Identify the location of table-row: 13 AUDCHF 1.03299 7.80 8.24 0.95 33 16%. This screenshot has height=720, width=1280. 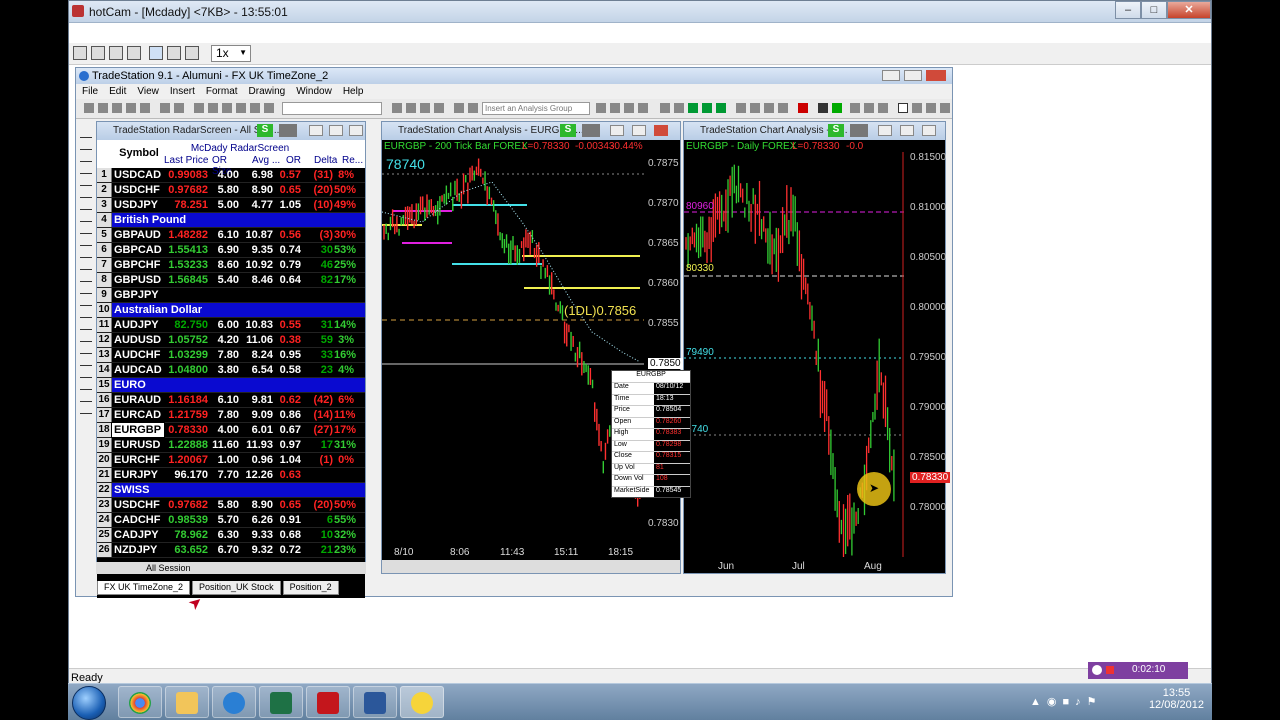
(231, 355).